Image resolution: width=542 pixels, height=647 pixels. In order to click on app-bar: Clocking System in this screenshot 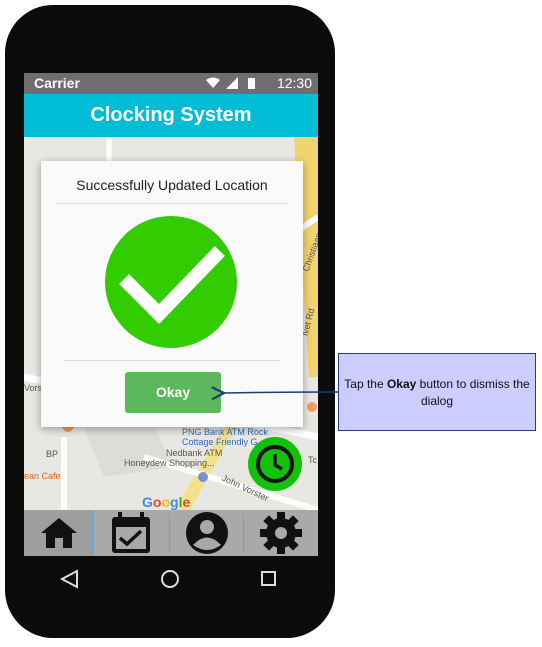, I will do `click(171, 115)`.